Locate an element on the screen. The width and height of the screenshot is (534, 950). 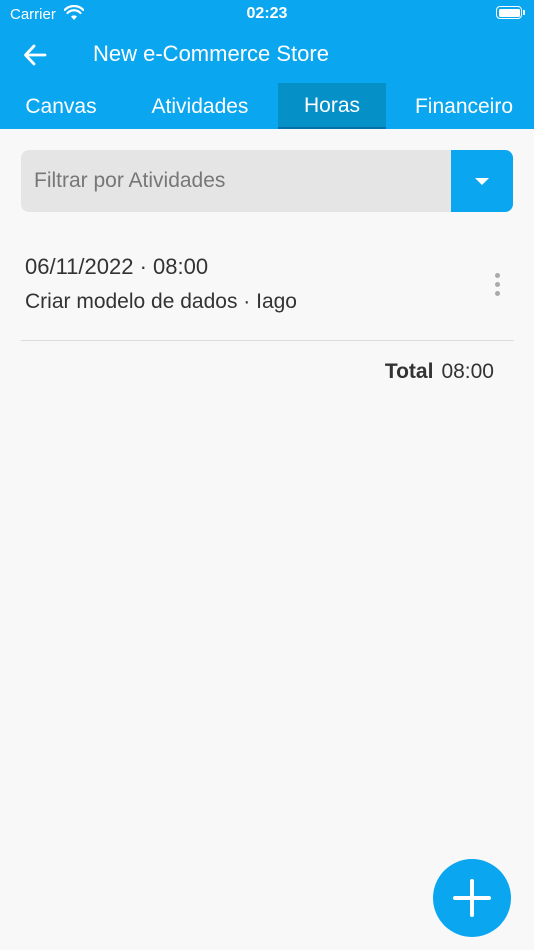
entry-description: Criar modelo de dados · Iago is located at coordinates (161, 301).